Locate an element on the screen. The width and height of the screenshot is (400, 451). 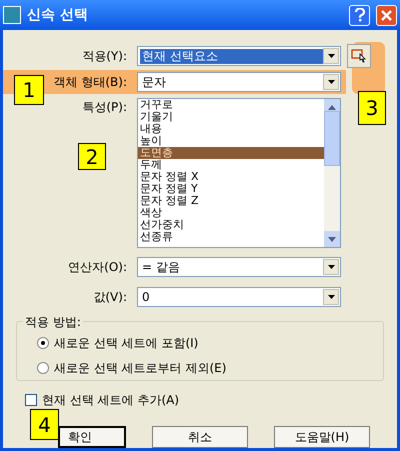
scroll-thumb is located at coordinates (332, 138).